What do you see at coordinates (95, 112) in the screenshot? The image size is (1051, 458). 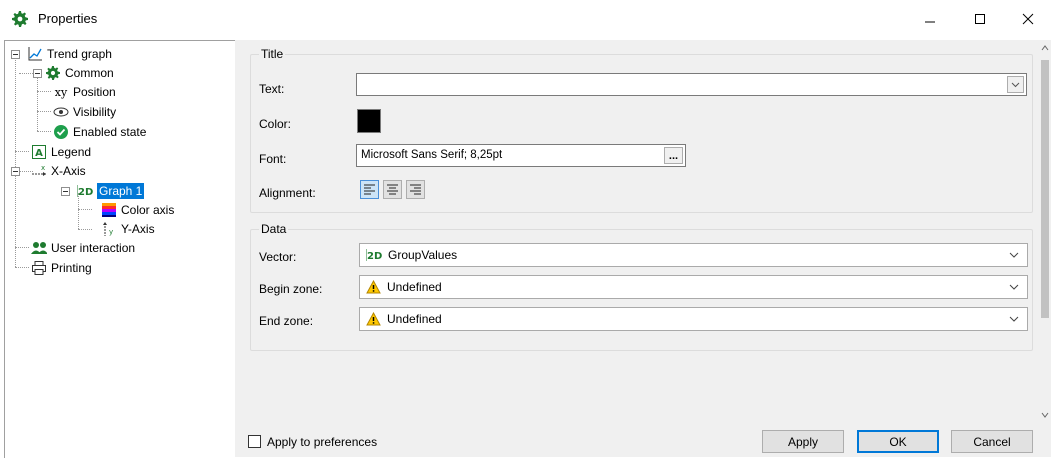 I see `tree-item-label: Visibility` at bounding box center [95, 112].